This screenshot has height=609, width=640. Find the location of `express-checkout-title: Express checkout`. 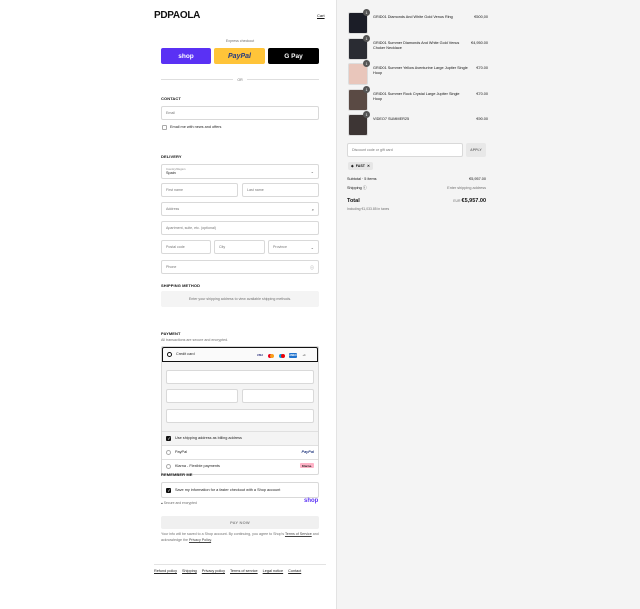

express-checkout-title: Express checkout is located at coordinates (240, 41).